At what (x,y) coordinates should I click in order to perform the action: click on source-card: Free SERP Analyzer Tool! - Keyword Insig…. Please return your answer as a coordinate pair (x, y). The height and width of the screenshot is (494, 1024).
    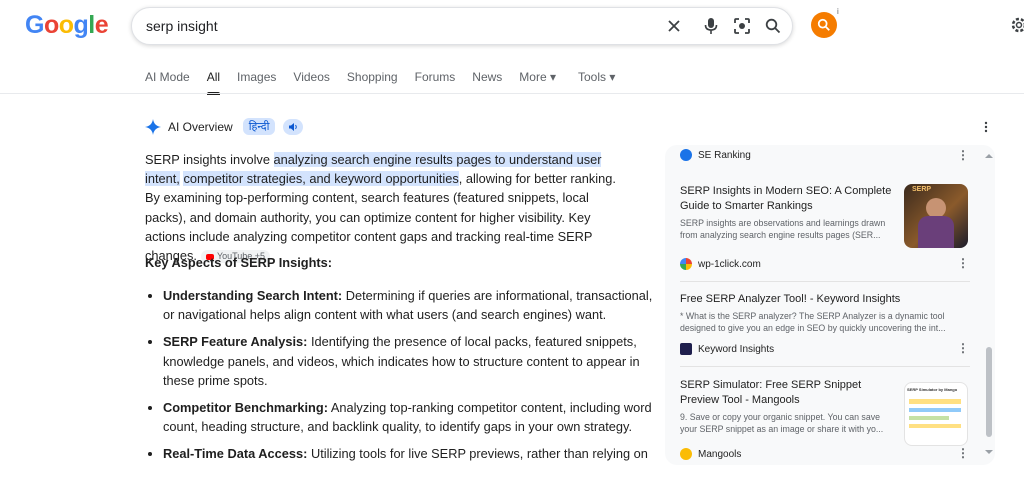
    Looking at the image, I should click on (825, 313).